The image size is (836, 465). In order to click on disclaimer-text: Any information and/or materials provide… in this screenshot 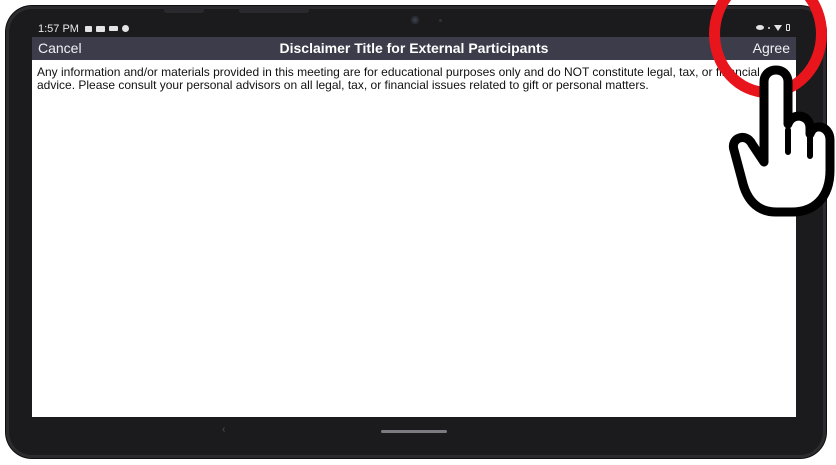, I will do `click(398, 78)`.